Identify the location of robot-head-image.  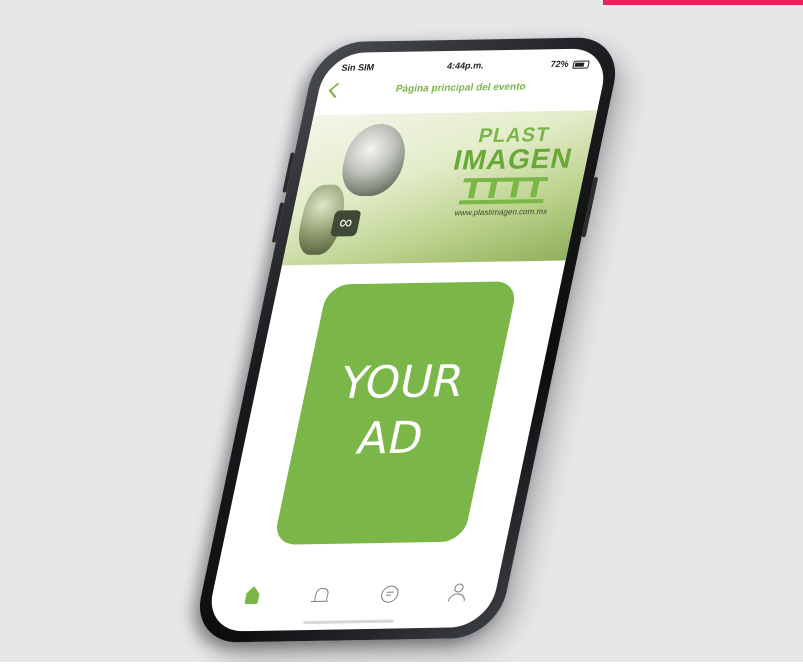
(374, 160).